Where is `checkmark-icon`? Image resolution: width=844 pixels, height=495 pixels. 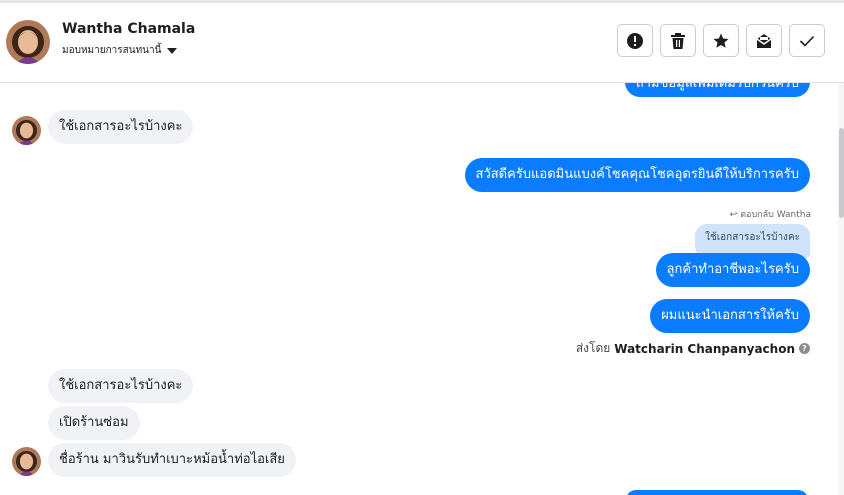 checkmark-icon is located at coordinates (807, 41).